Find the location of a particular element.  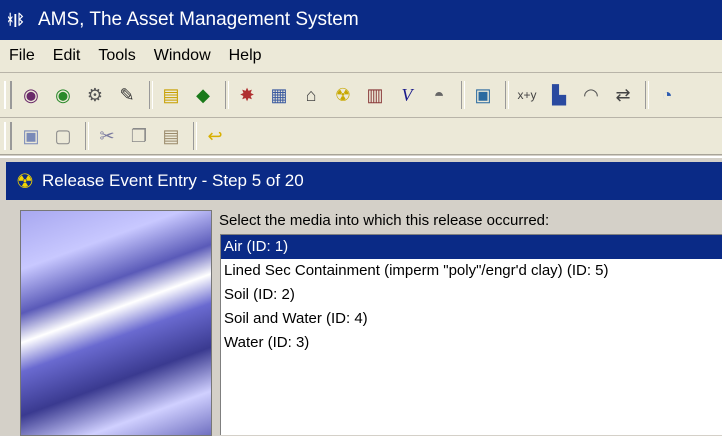

dialog-title-bar: ☢ Release Event Entry - Step 5 of 20 is located at coordinates (364, 181).